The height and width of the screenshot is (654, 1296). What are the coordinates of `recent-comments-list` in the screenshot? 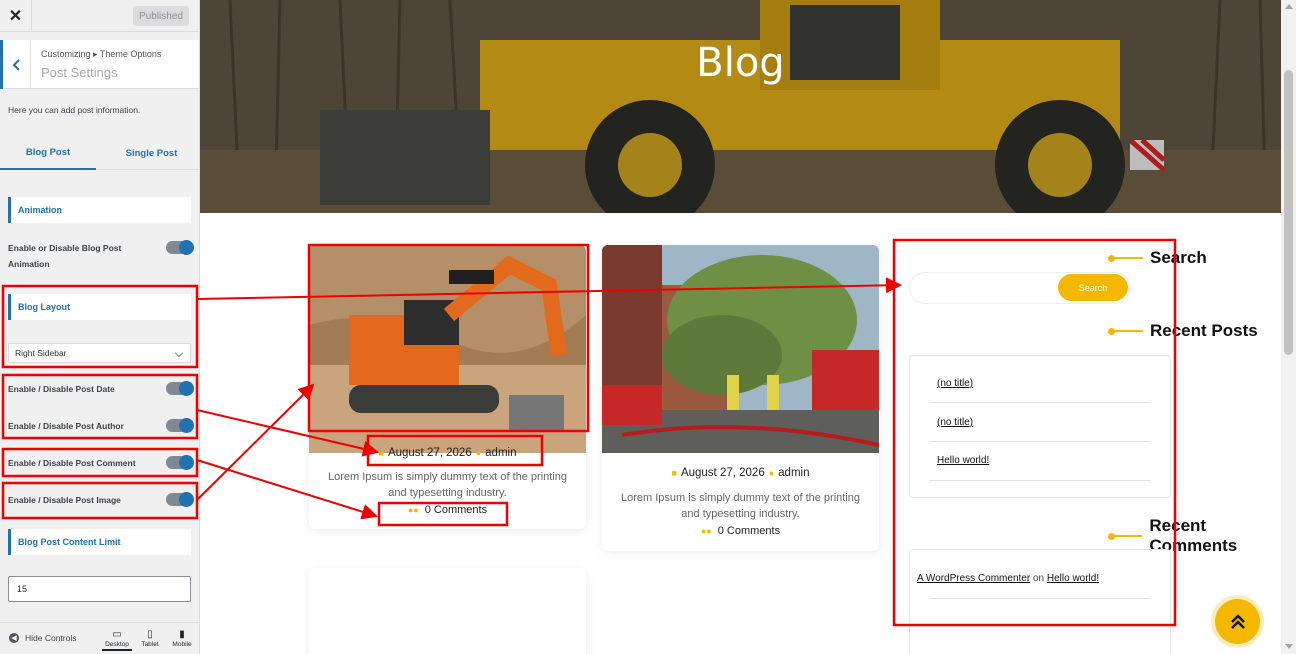 It's located at (1040, 601).